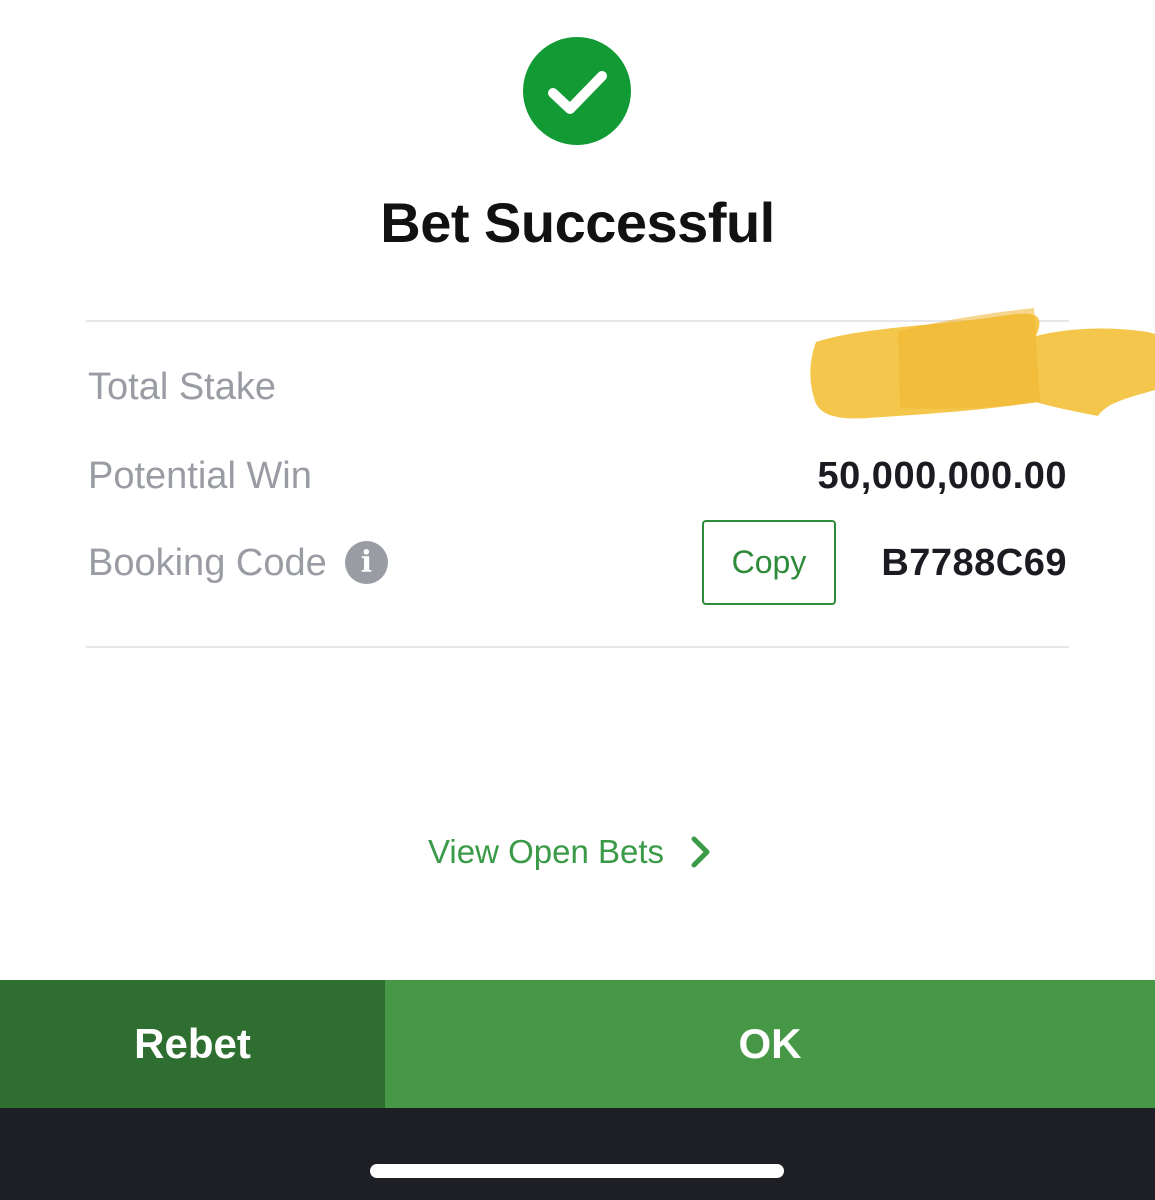 The width and height of the screenshot is (1155, 1200). I want to click on potential-win-label: Potential Win, so click(200, 476).